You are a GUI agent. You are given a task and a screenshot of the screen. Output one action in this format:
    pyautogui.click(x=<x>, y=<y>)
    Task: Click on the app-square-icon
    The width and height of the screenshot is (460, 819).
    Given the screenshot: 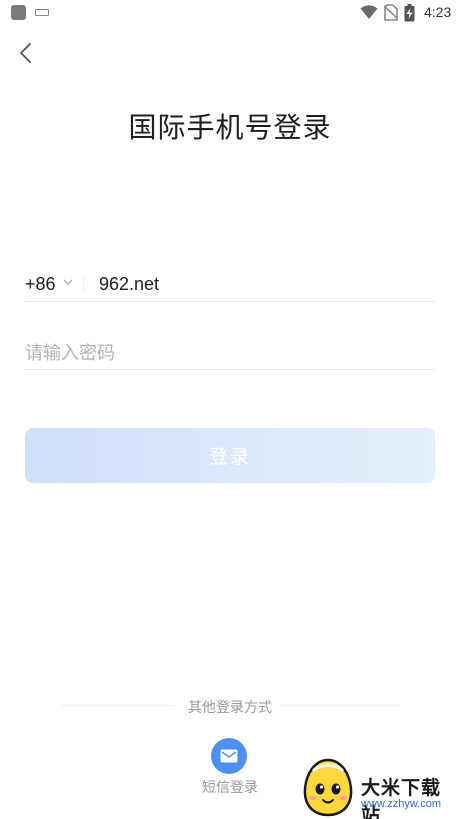 What is the action you would take?
    pyautogui.click(x=18, y=12)
    